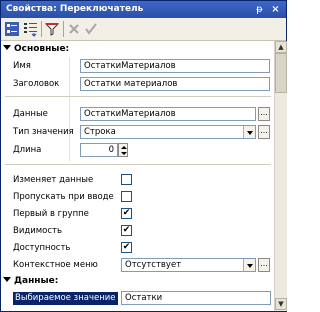 The width and height of the screenshot is (320, 312). I want to click on selected-value-label: Выбираемое значение, so click(65, 298).